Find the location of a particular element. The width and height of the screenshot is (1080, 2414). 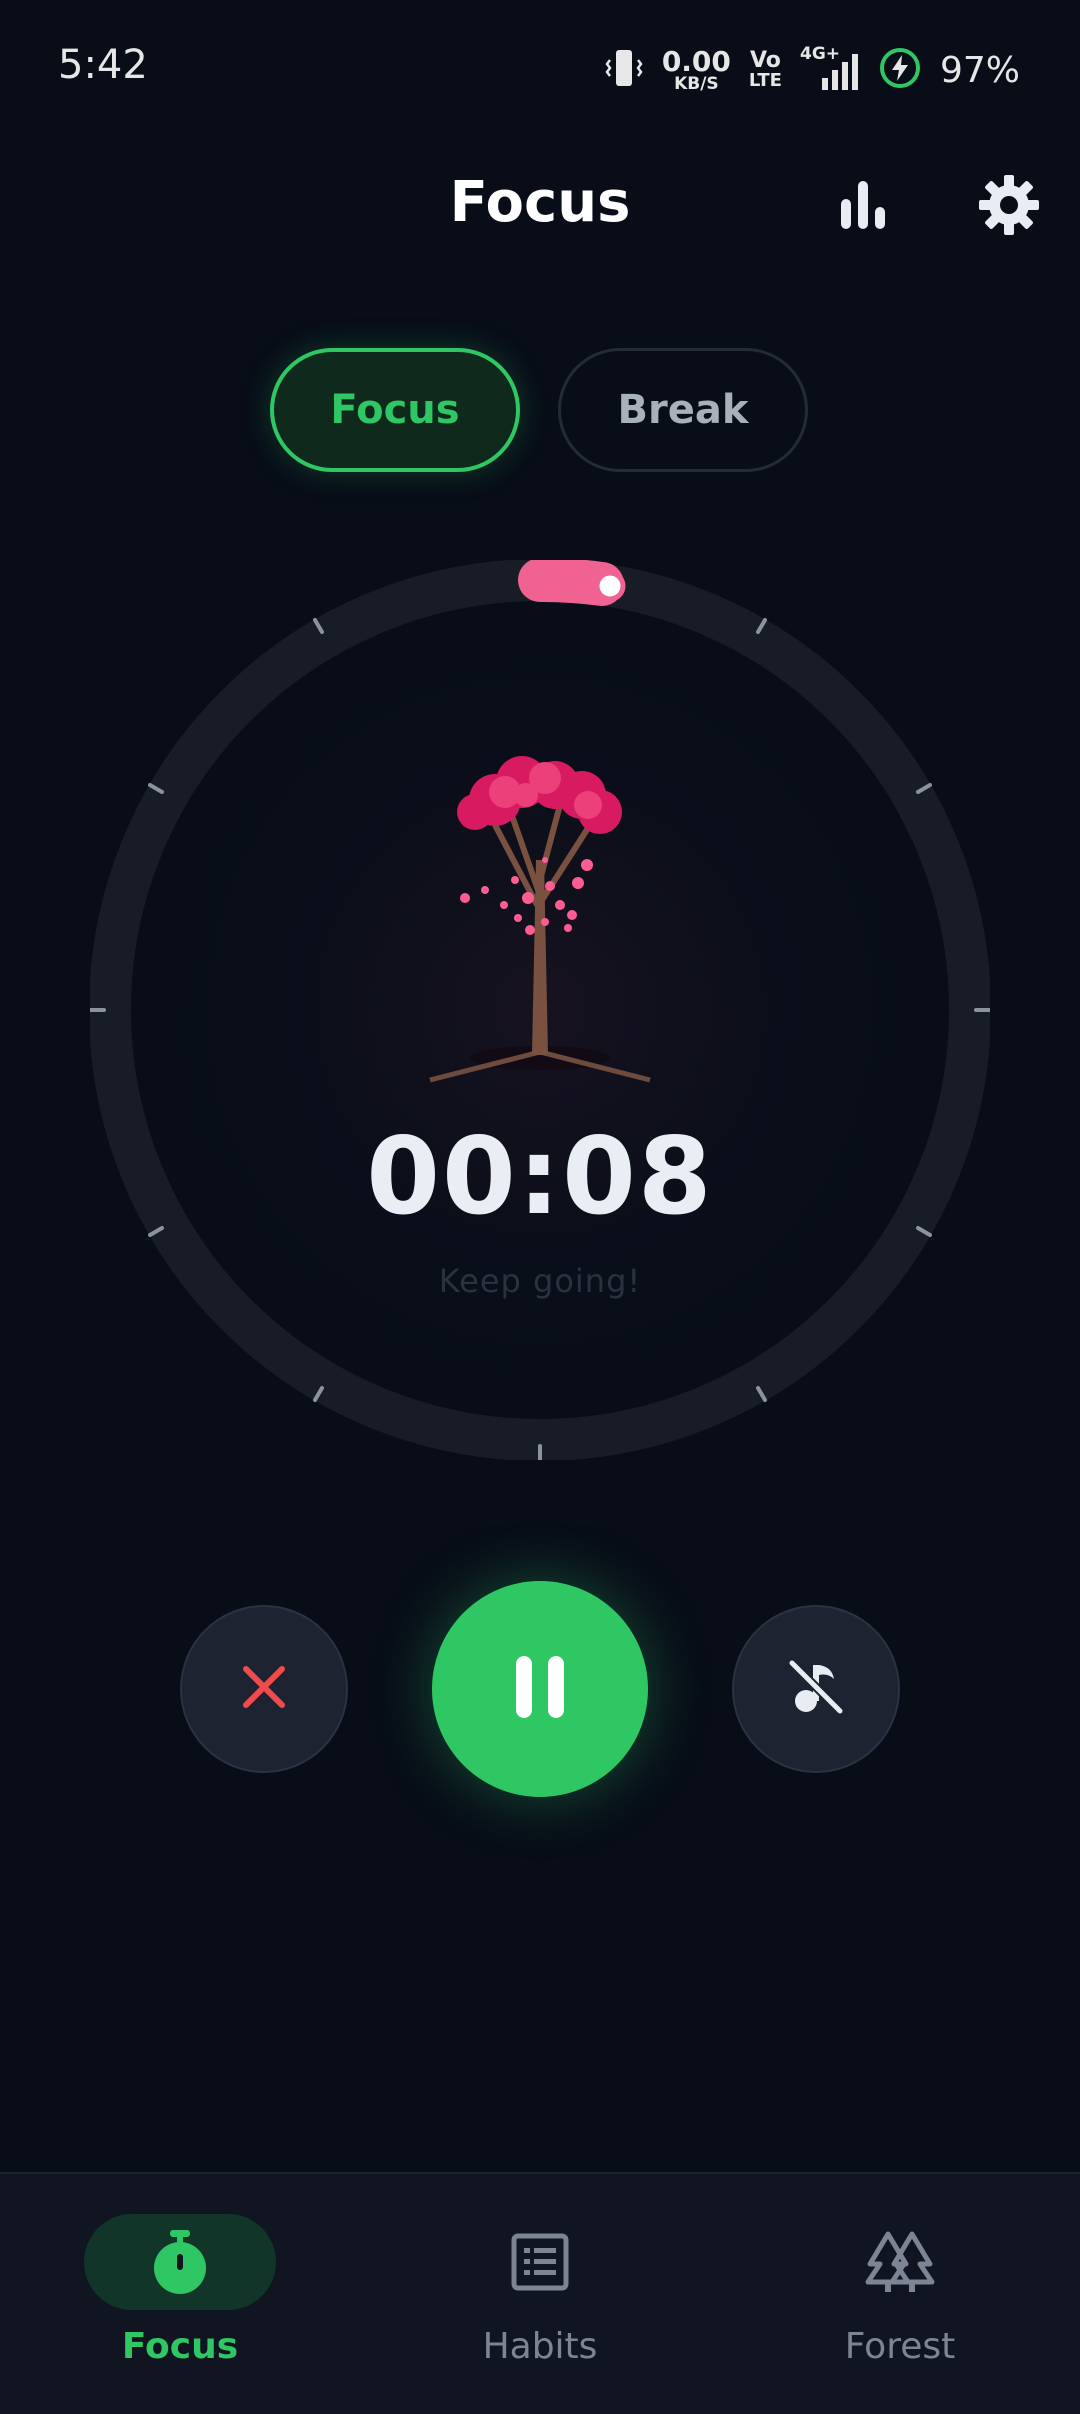

header: Focus is located at coordinates (540, 205).